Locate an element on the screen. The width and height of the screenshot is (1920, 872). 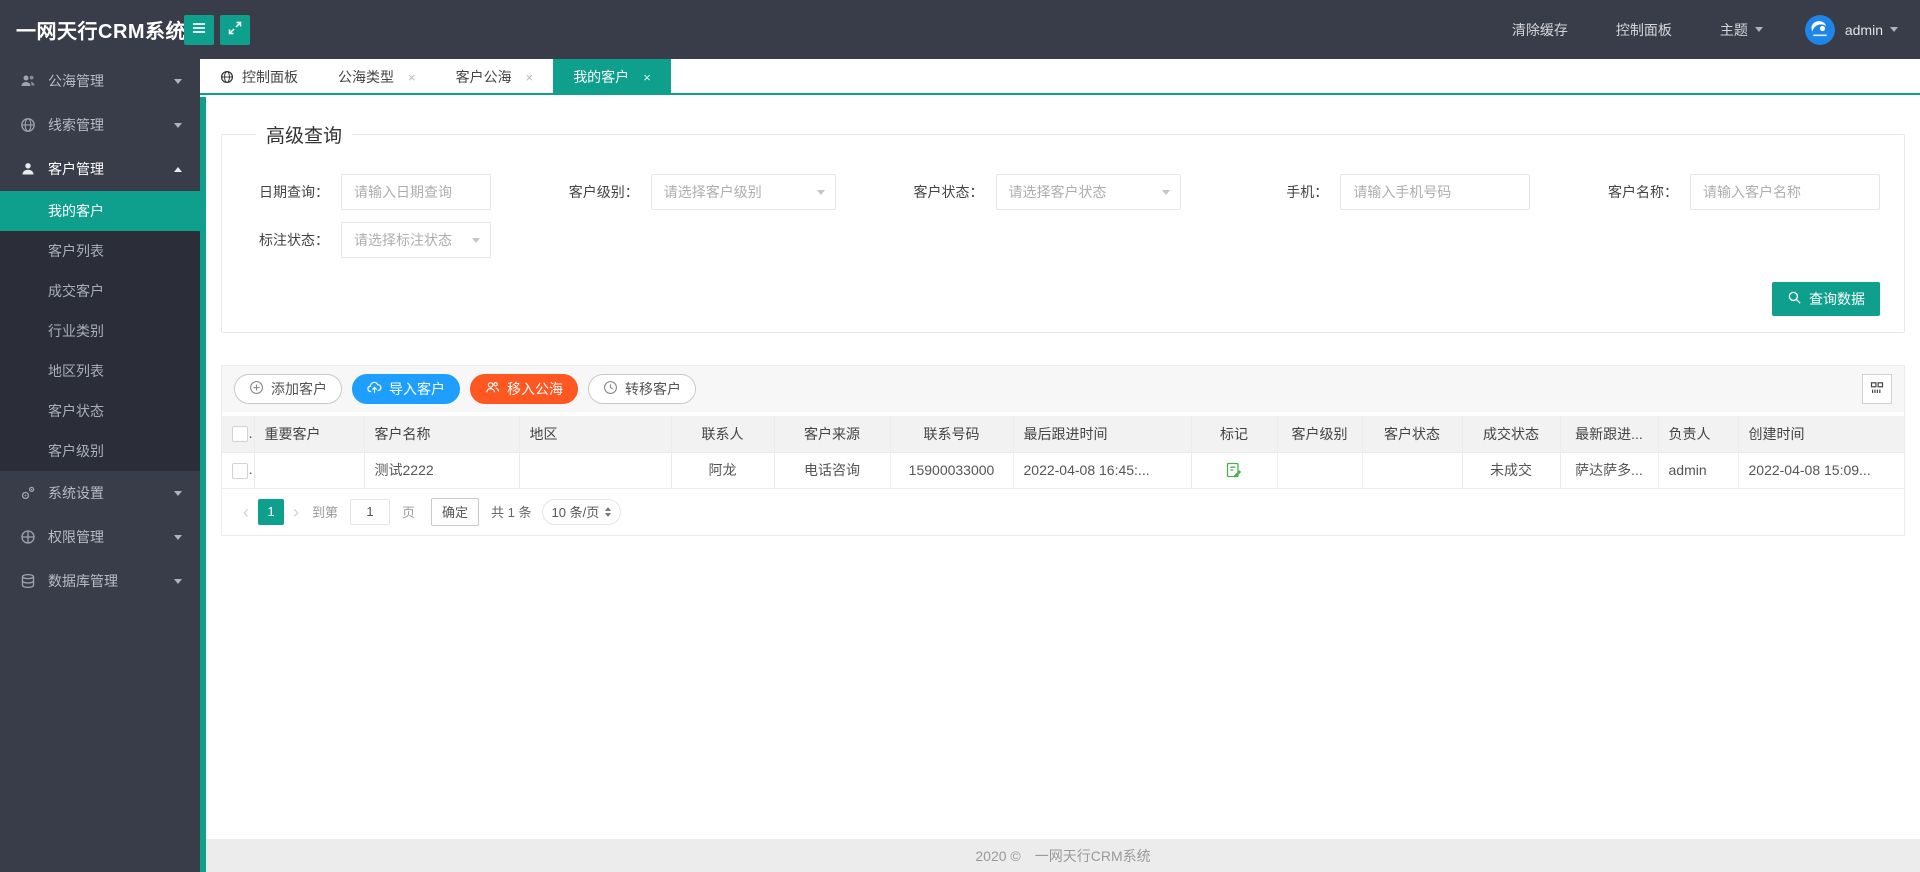
updown-icon is located at coordinates (608, 511).